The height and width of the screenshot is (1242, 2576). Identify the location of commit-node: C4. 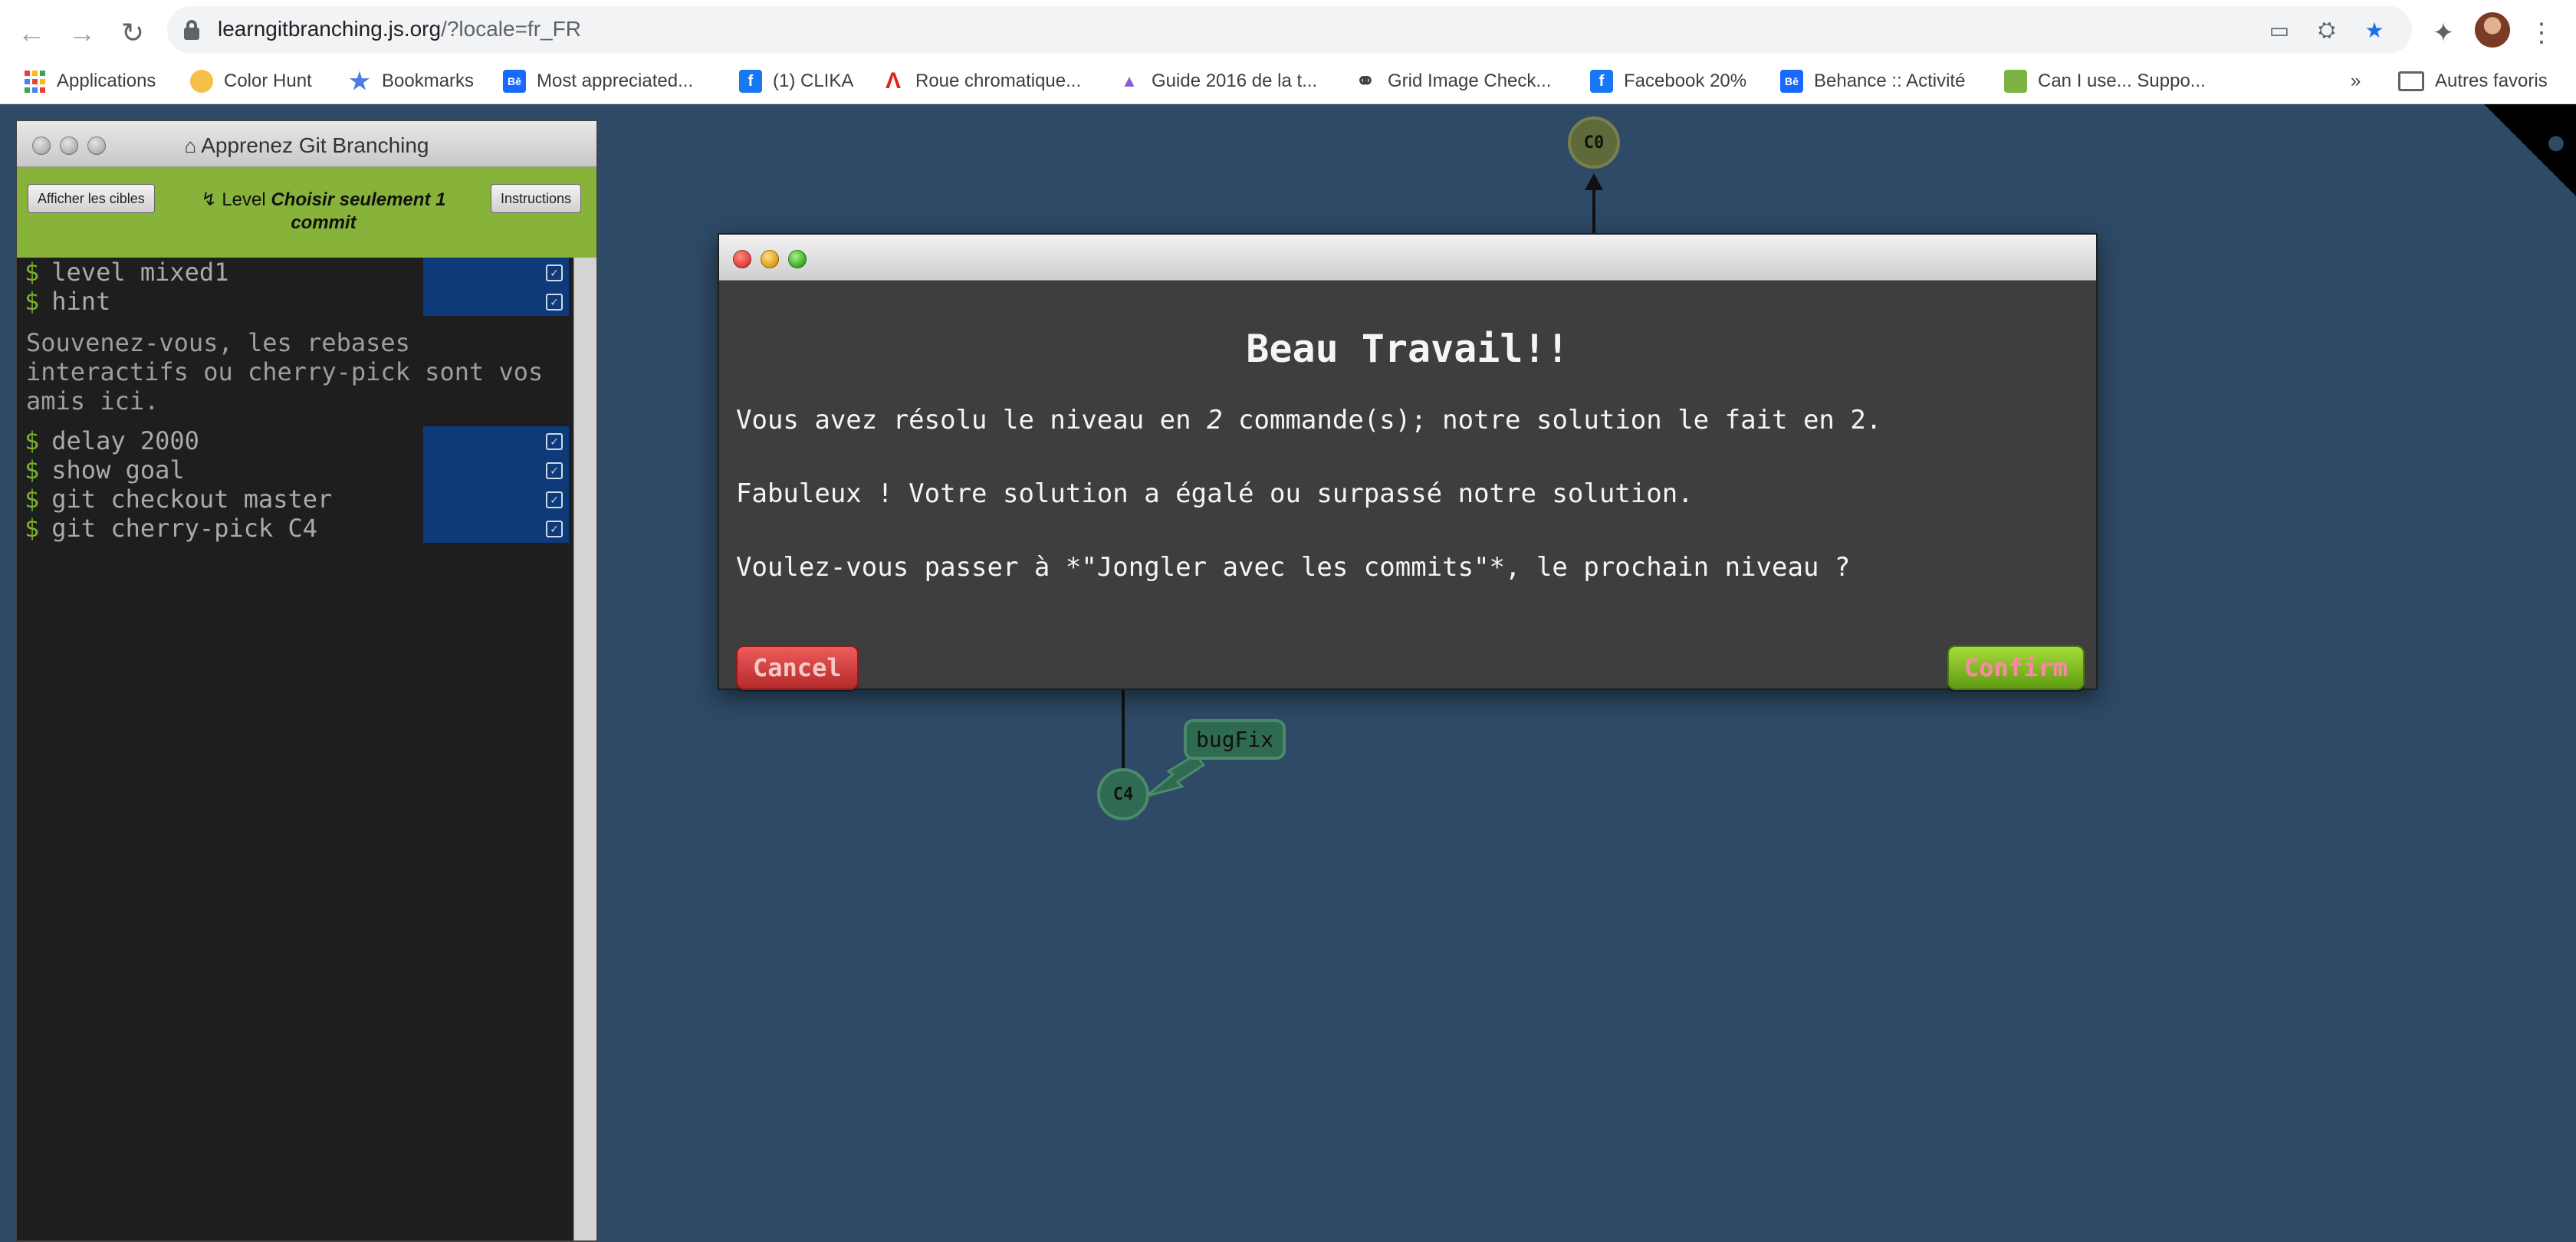
(1123, 794).